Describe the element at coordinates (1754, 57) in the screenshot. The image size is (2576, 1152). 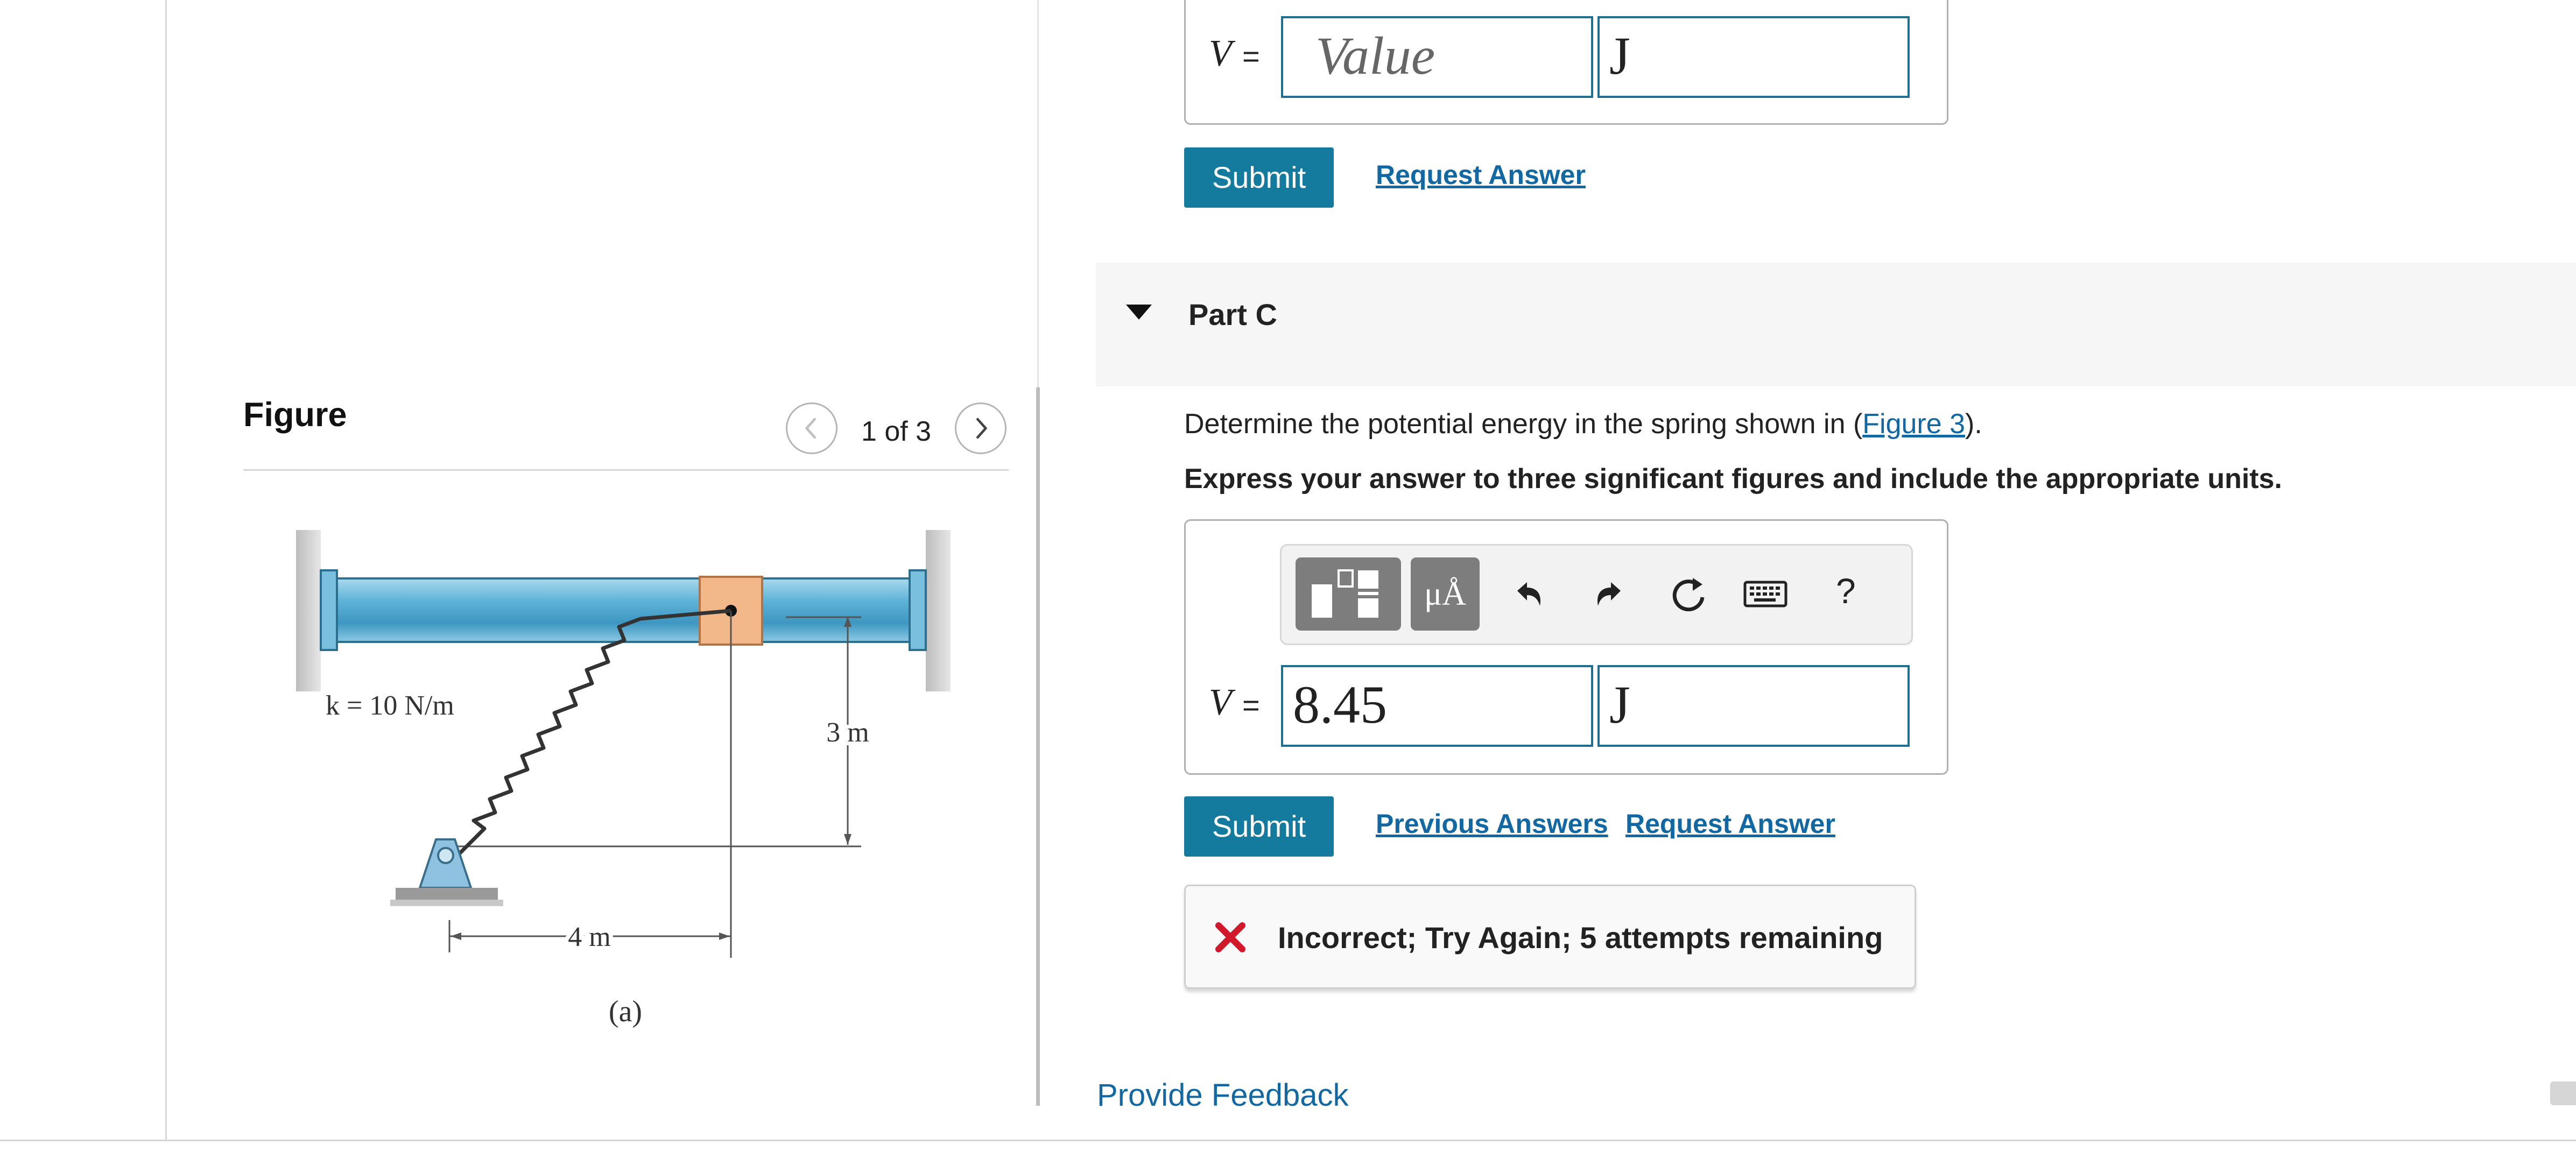
I see `part-b-units-input: J` at that location.